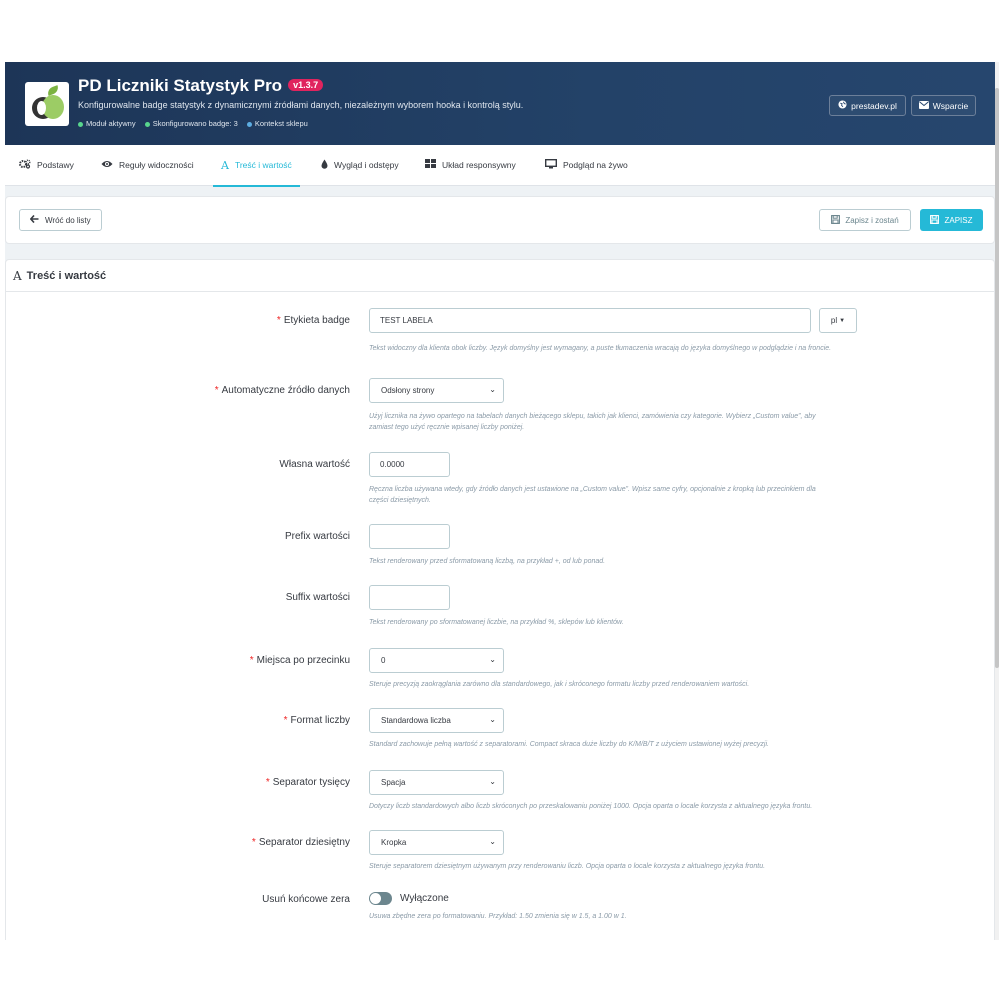  What do you see at coordinates (306, 899) in the screenshot?
I see `field-label: Usuń końcowe zera` at bounding box center [306, 899].